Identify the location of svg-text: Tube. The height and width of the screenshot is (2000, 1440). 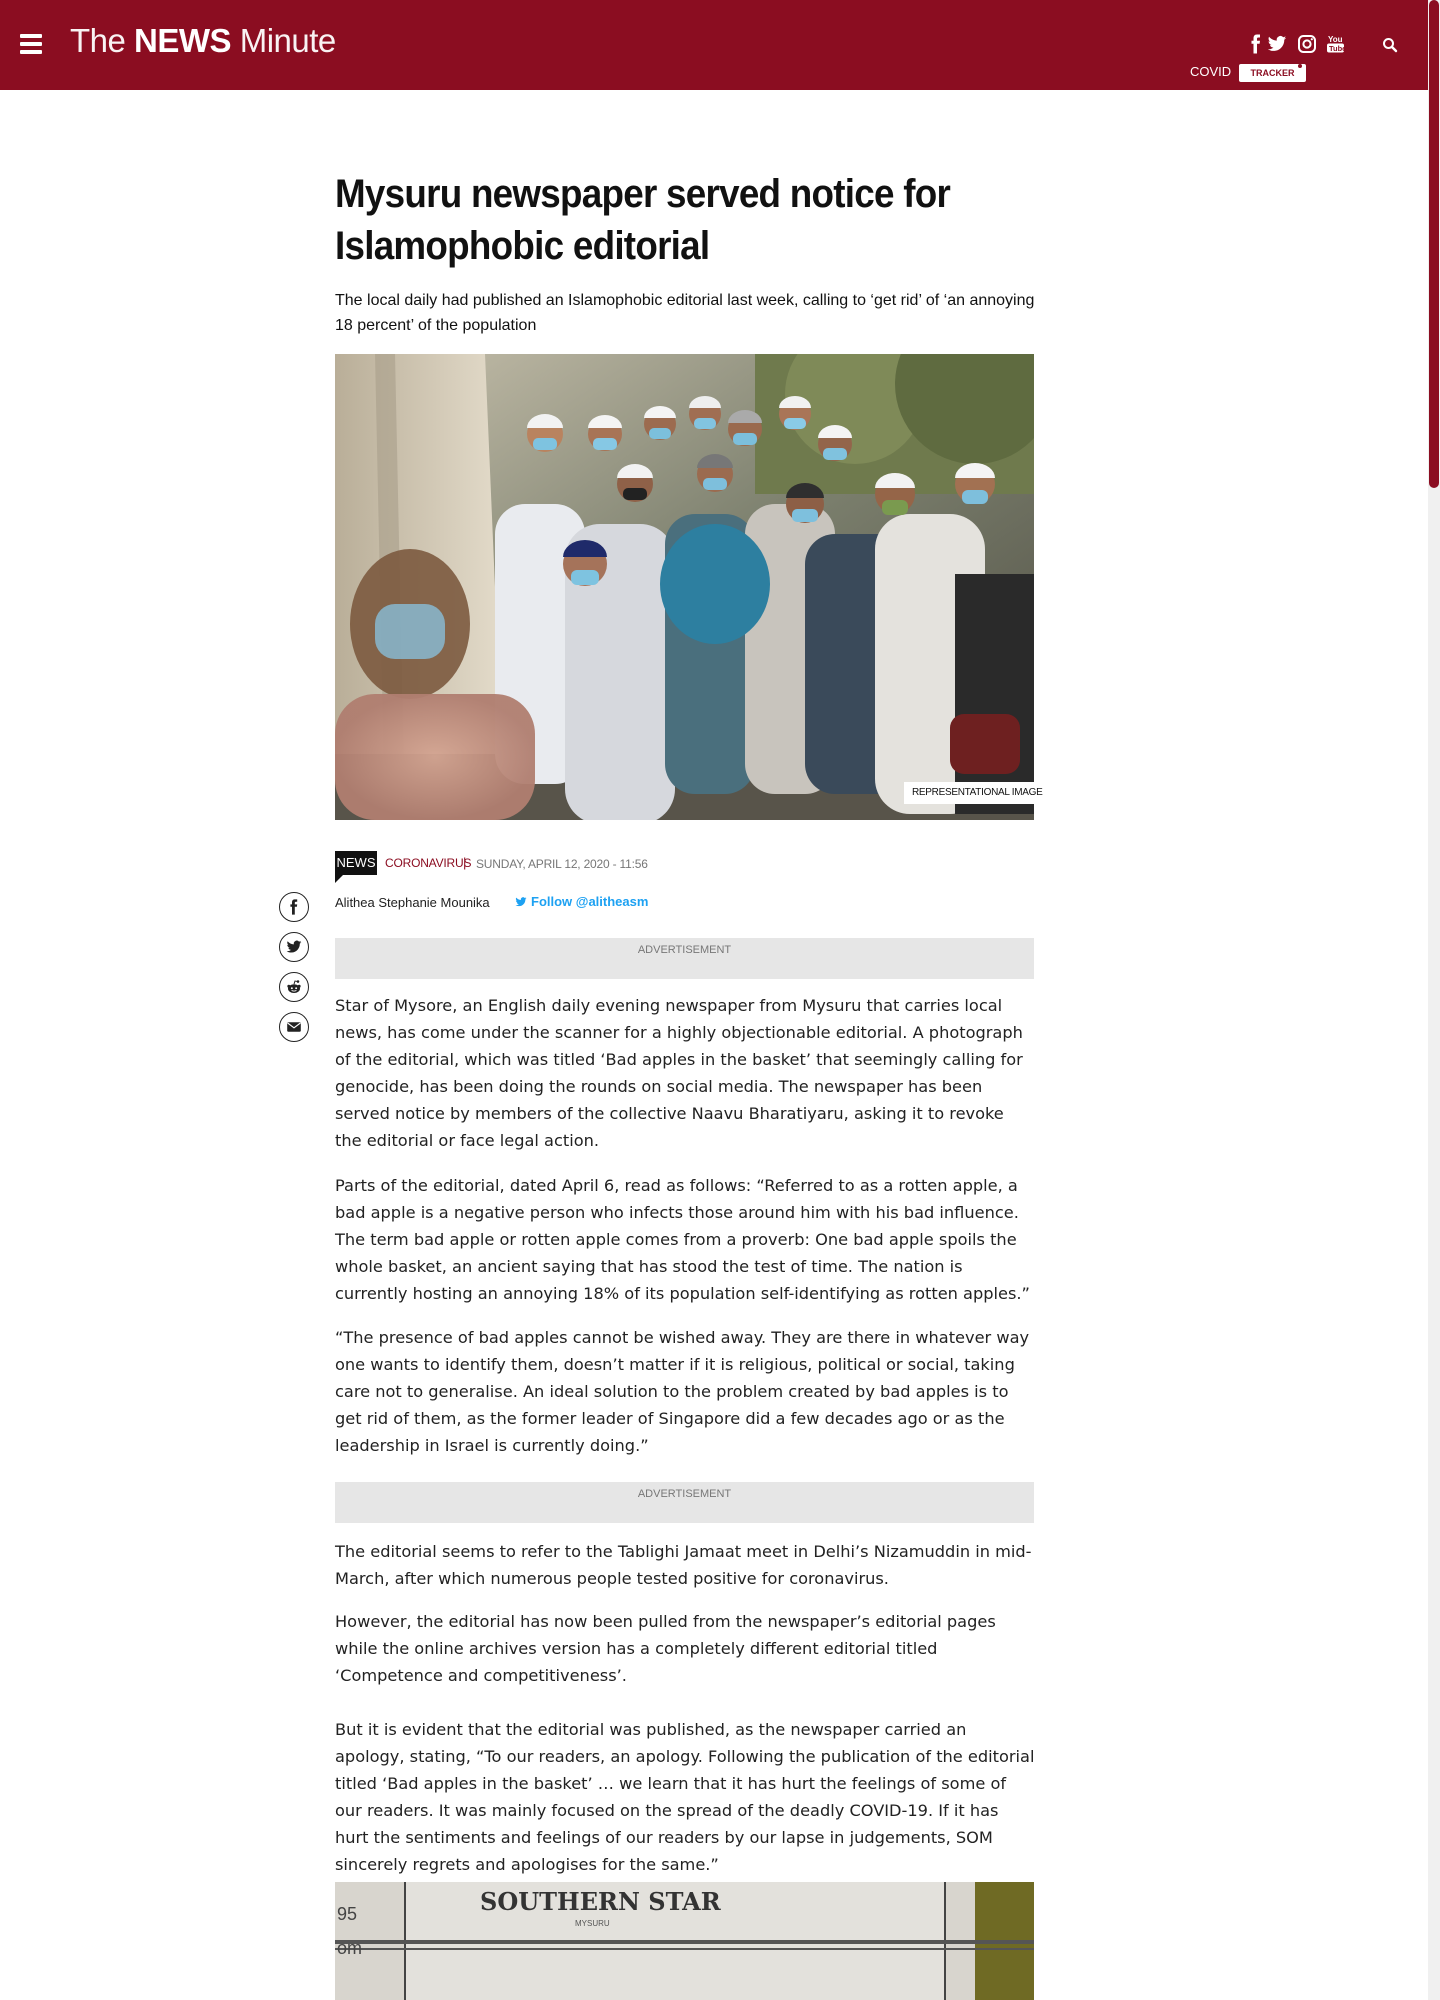
(1337, 48).